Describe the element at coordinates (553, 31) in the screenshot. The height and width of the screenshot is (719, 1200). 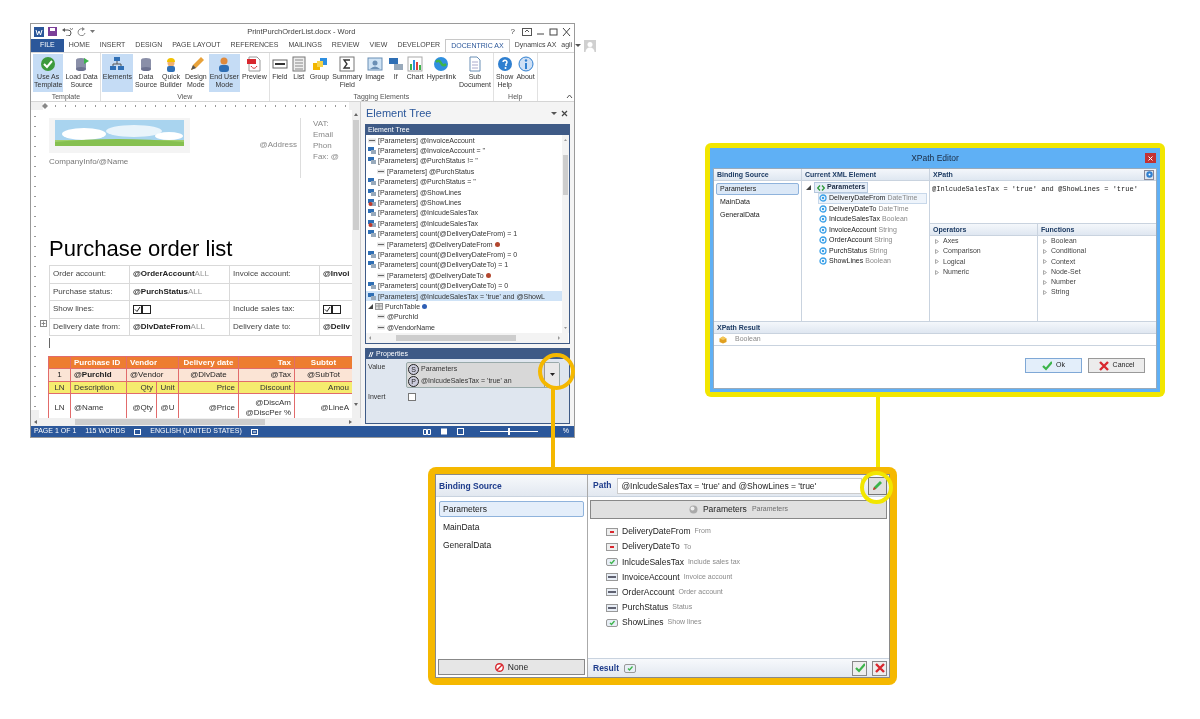
I see `maximize-icon` at that location.